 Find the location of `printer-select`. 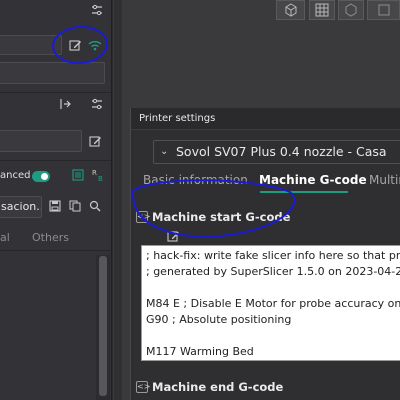

printer-select is located at coordinates (31, 45).